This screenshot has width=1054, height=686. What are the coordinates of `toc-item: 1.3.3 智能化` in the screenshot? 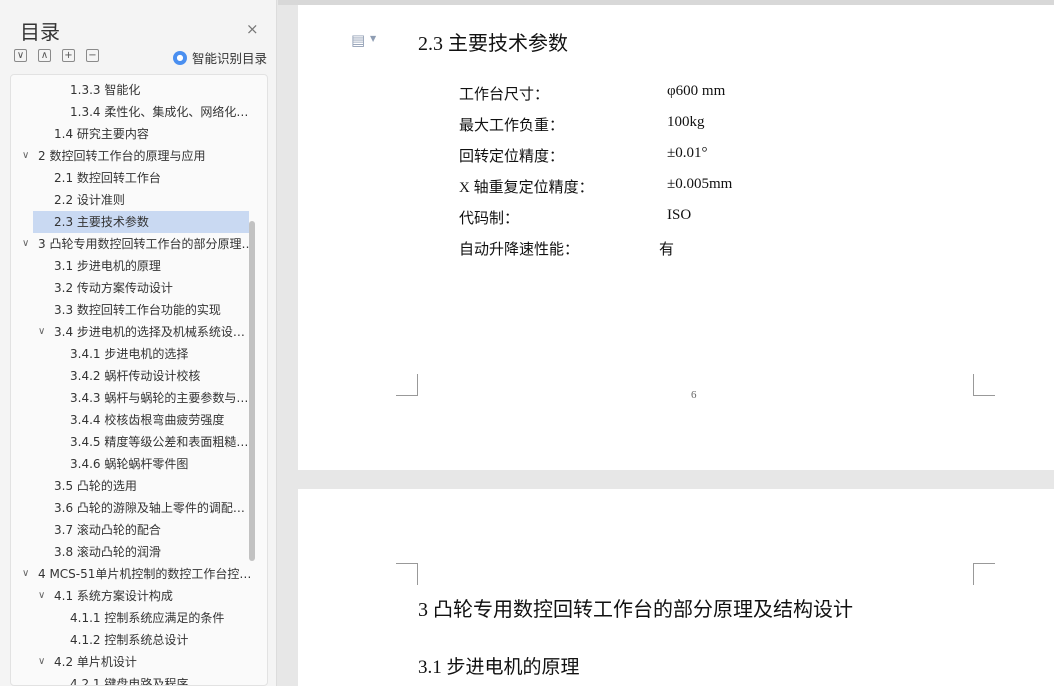 It's located at (139, 90).